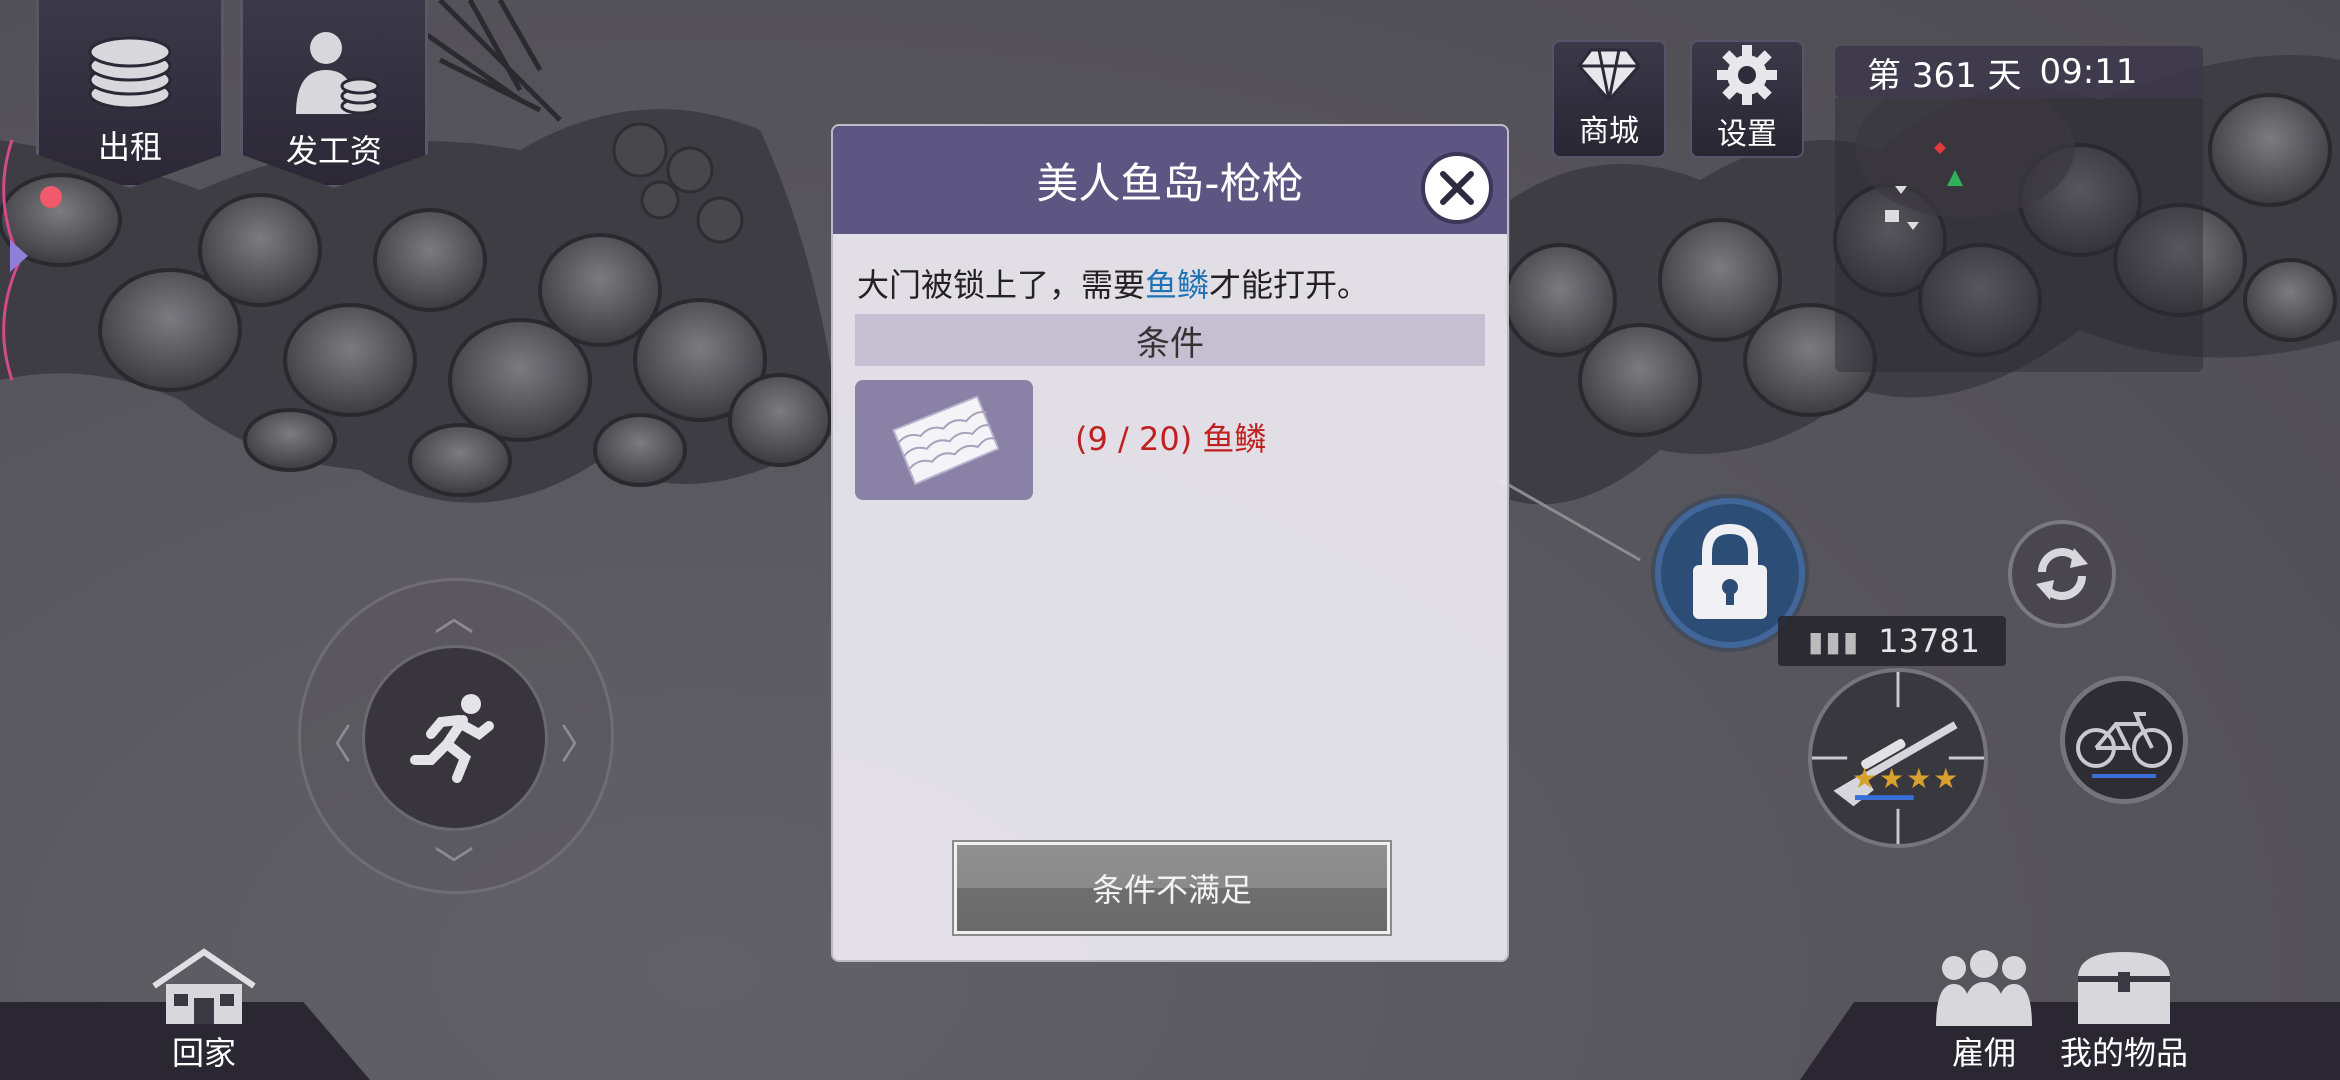 The height and width of the screenshot is (1080, 2340). Describe the element at coordinates (203, 1053) in the screenshot. I see `go-home-label: 回家` at that location.